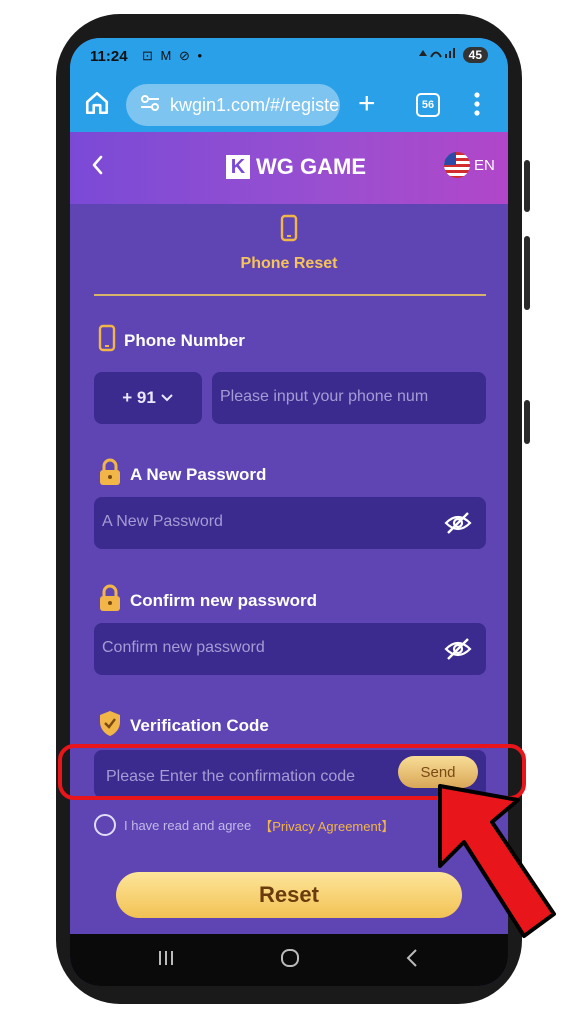 The width and height of the screenshot is (576, 1024). Describe the element at coordinates (224, 600) in the screenshot. I see `confirm-password-label-text: Confirm new password` at that location.